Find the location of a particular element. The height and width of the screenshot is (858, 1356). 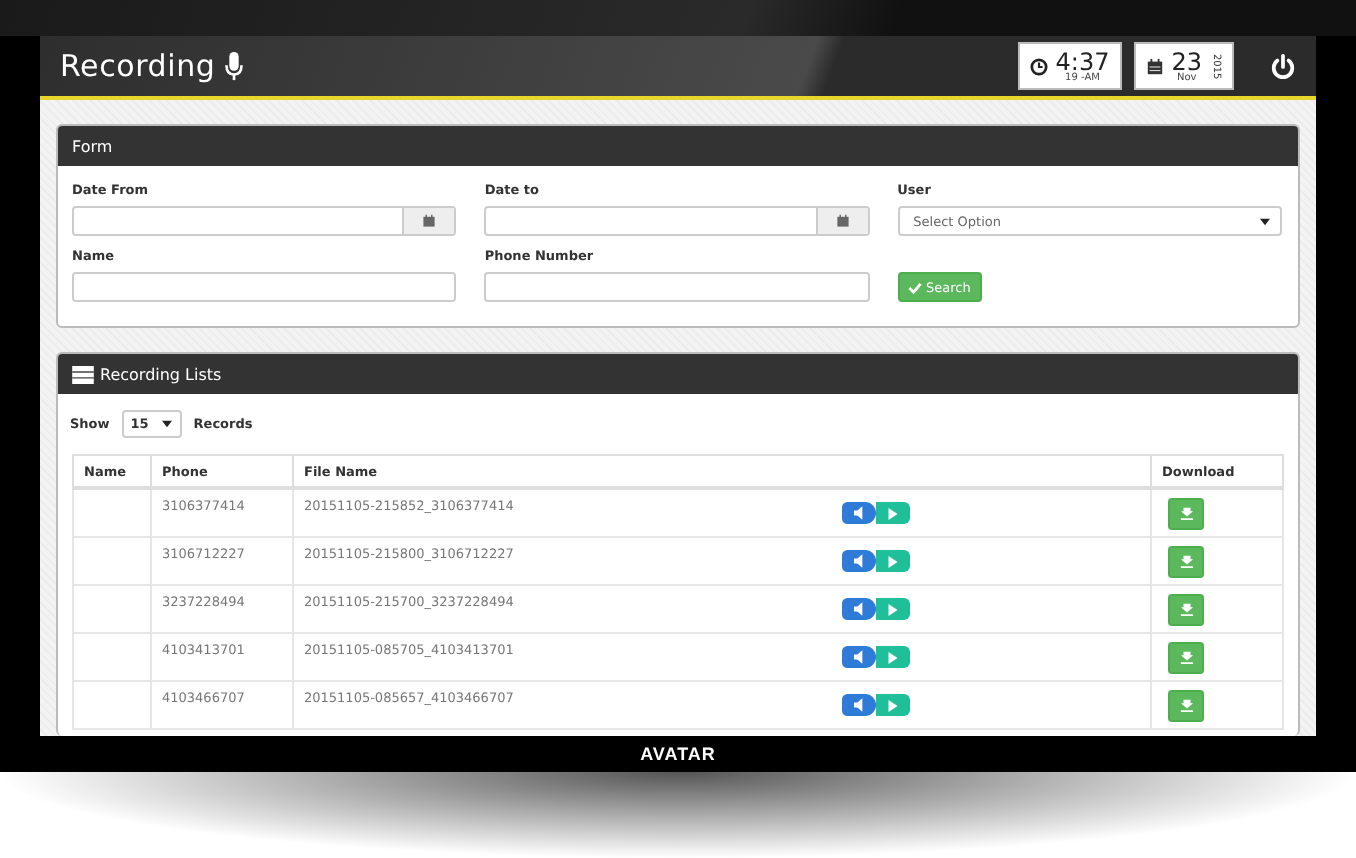

power-icon is located at coordinates (1283, 66).